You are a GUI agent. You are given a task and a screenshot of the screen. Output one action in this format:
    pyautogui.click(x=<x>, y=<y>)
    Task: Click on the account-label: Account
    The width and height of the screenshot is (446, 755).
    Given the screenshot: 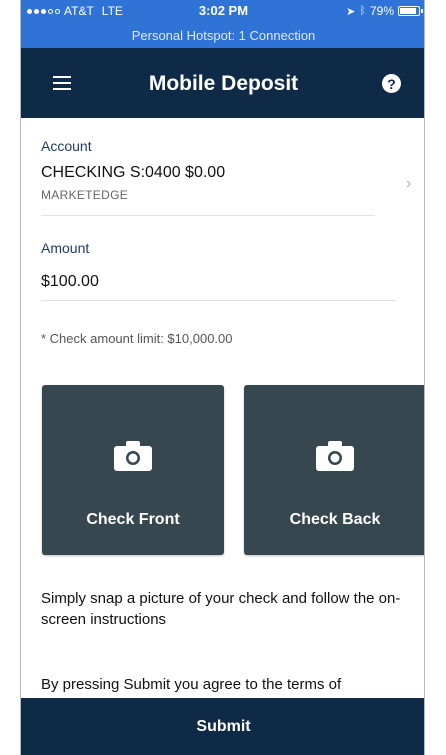 What is the action you would take?
    pyautogui.click(x=66, y=146)
    